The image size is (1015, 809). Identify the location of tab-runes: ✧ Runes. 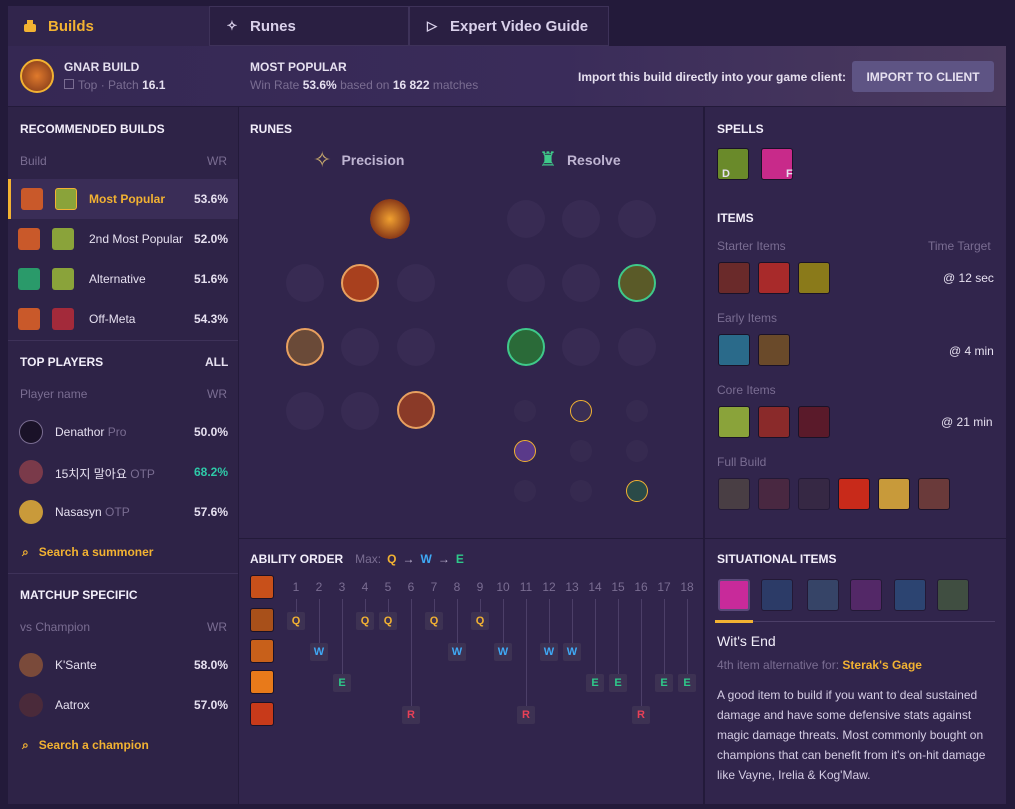
(309, 26).